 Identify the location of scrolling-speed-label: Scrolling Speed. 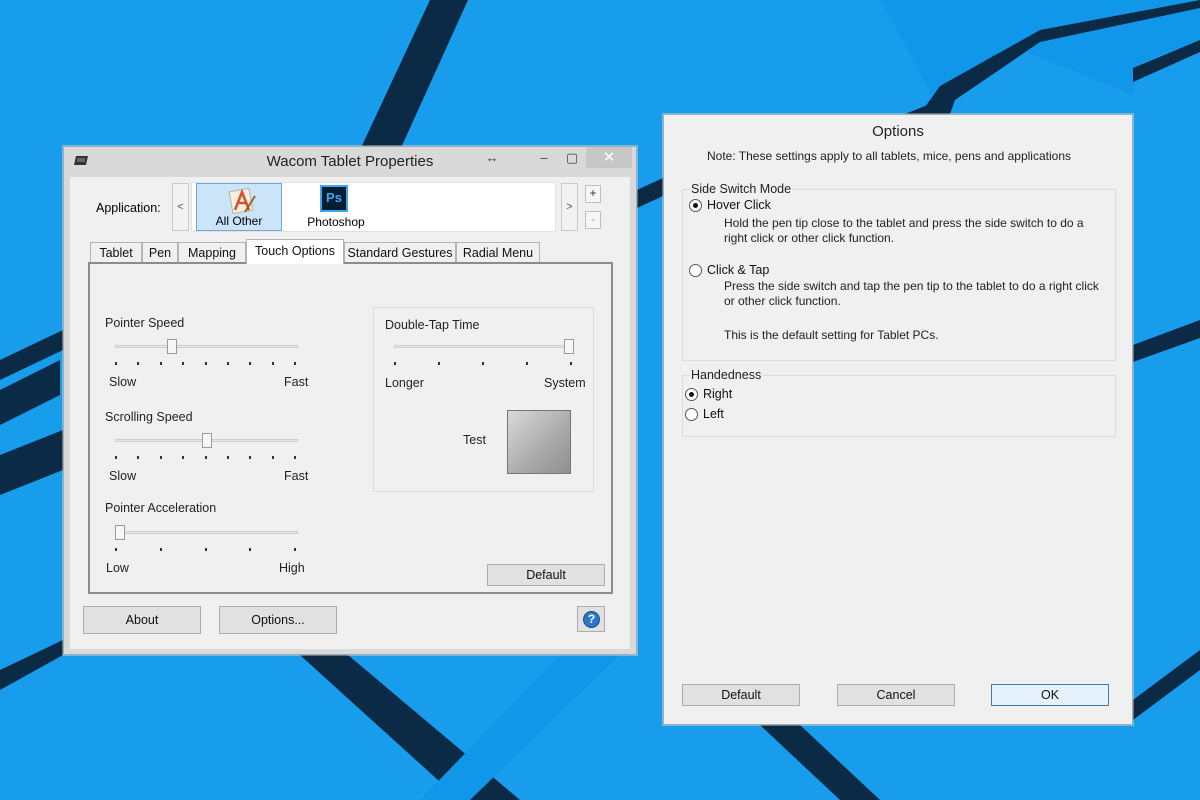
(149, 417).